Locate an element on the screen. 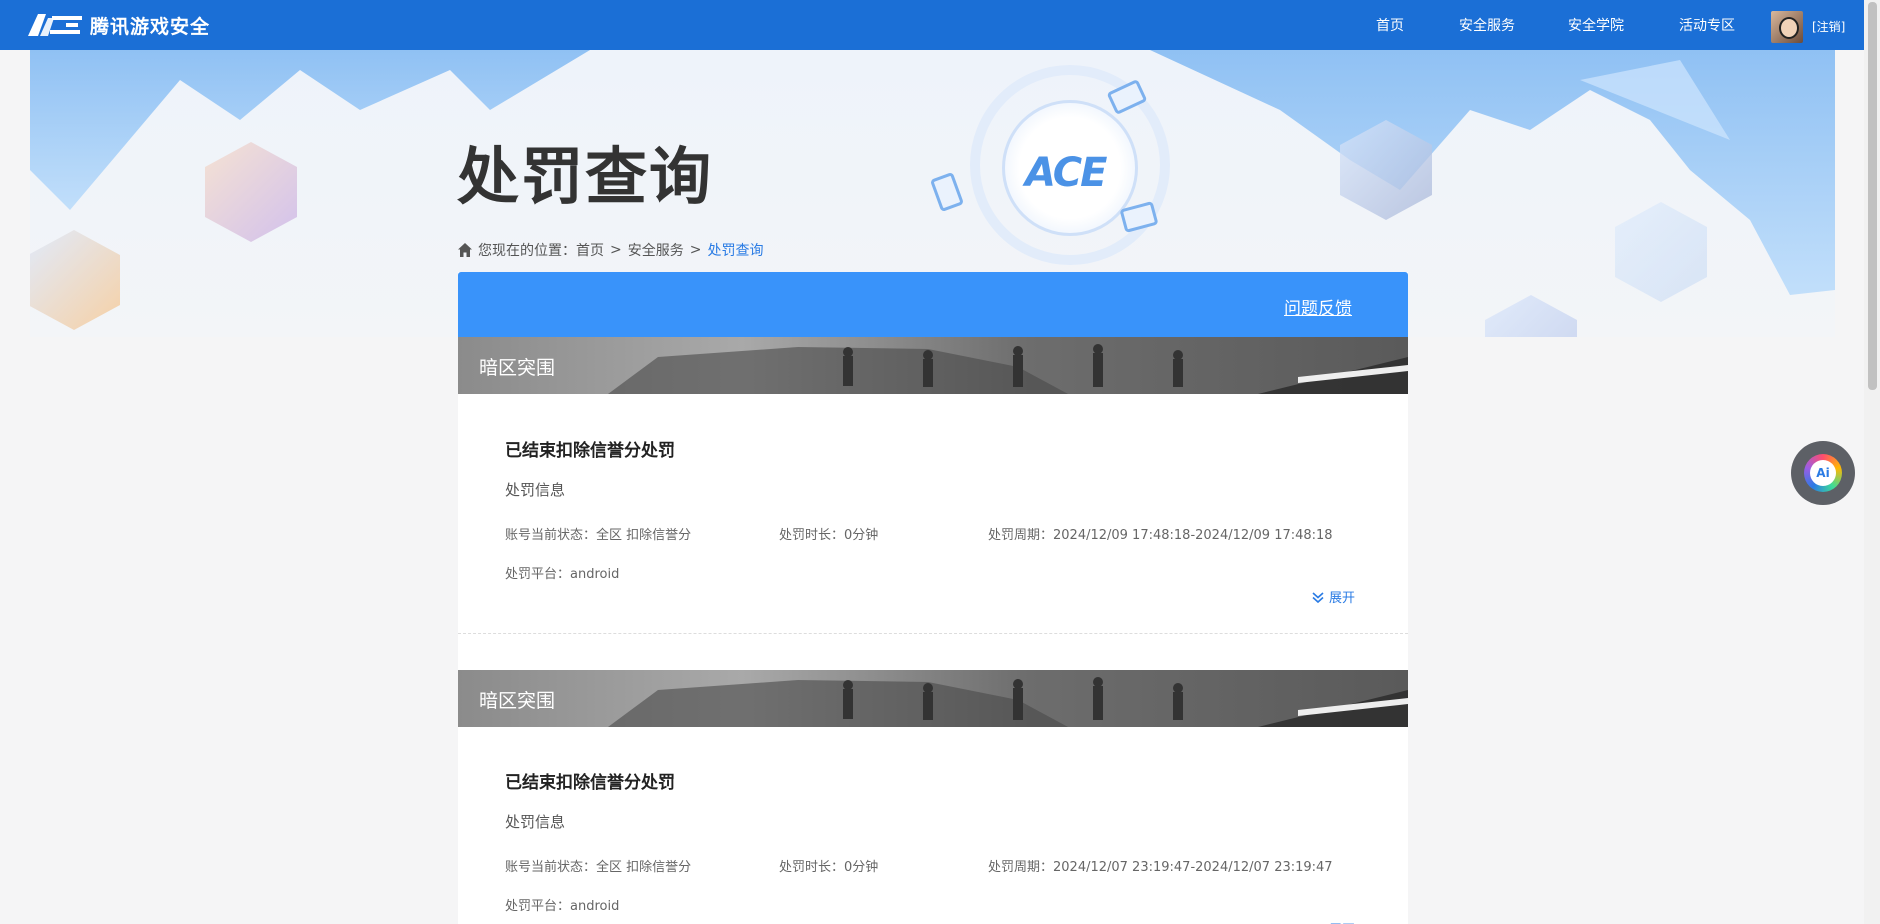  ace-logo-icon is located at coordinates (55, 25).